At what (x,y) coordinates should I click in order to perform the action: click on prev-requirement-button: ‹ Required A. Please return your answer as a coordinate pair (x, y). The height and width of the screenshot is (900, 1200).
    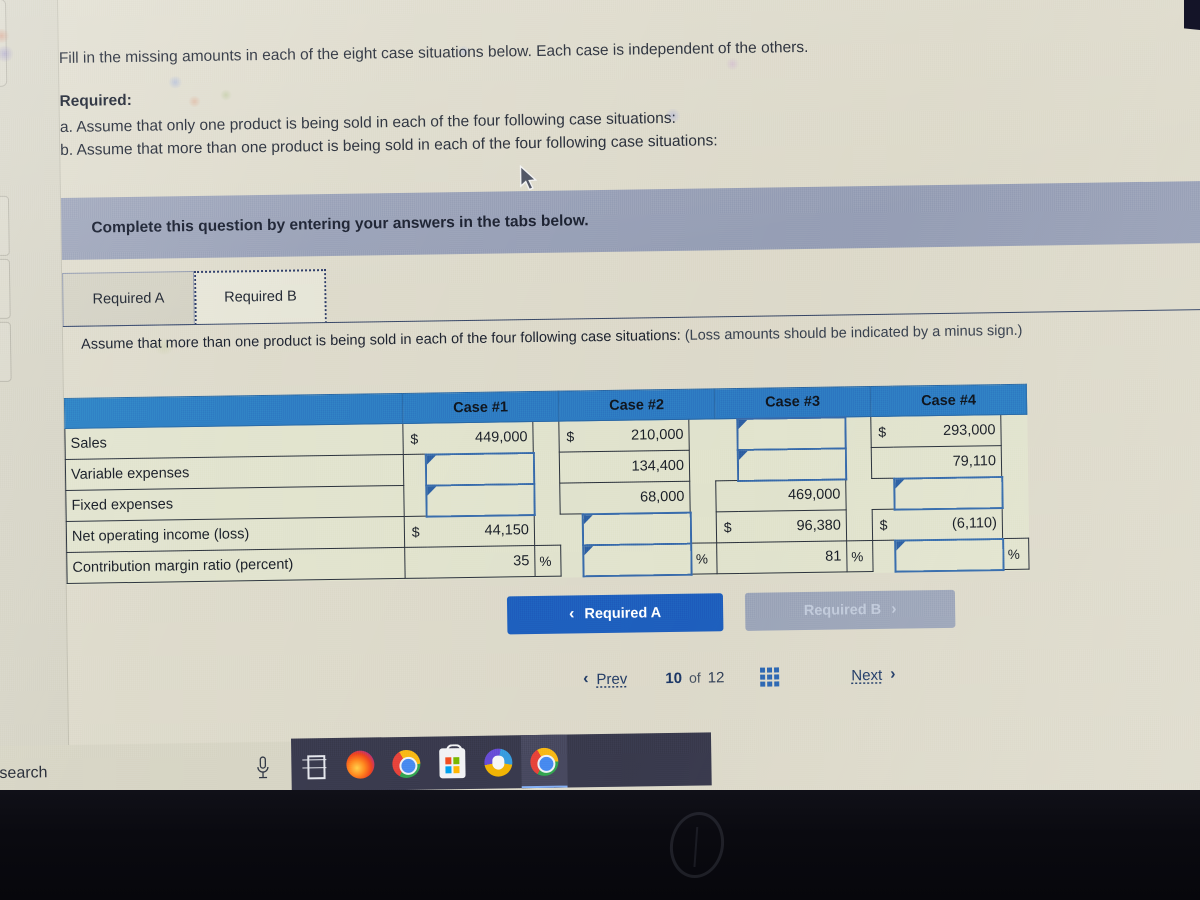
    Looking at the image, I should click on (615, 614).